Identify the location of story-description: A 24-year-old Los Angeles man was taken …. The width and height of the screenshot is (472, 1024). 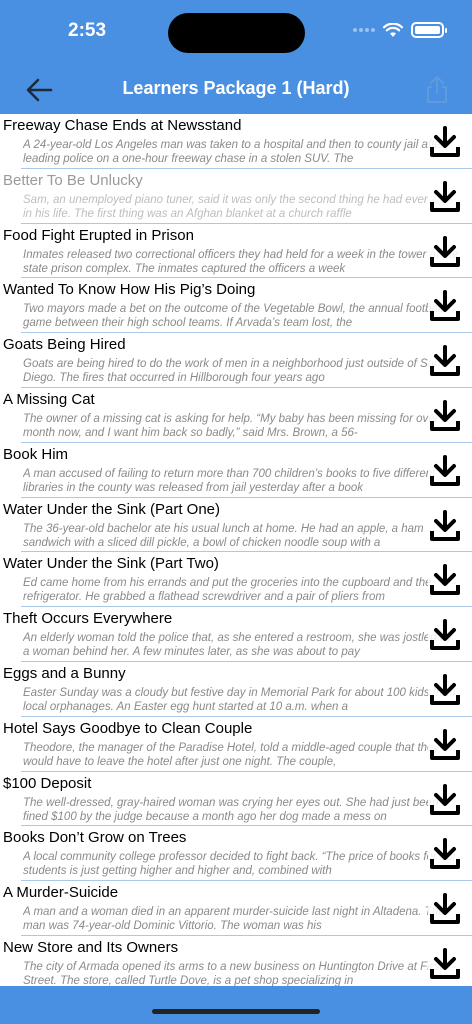
(234, 152).